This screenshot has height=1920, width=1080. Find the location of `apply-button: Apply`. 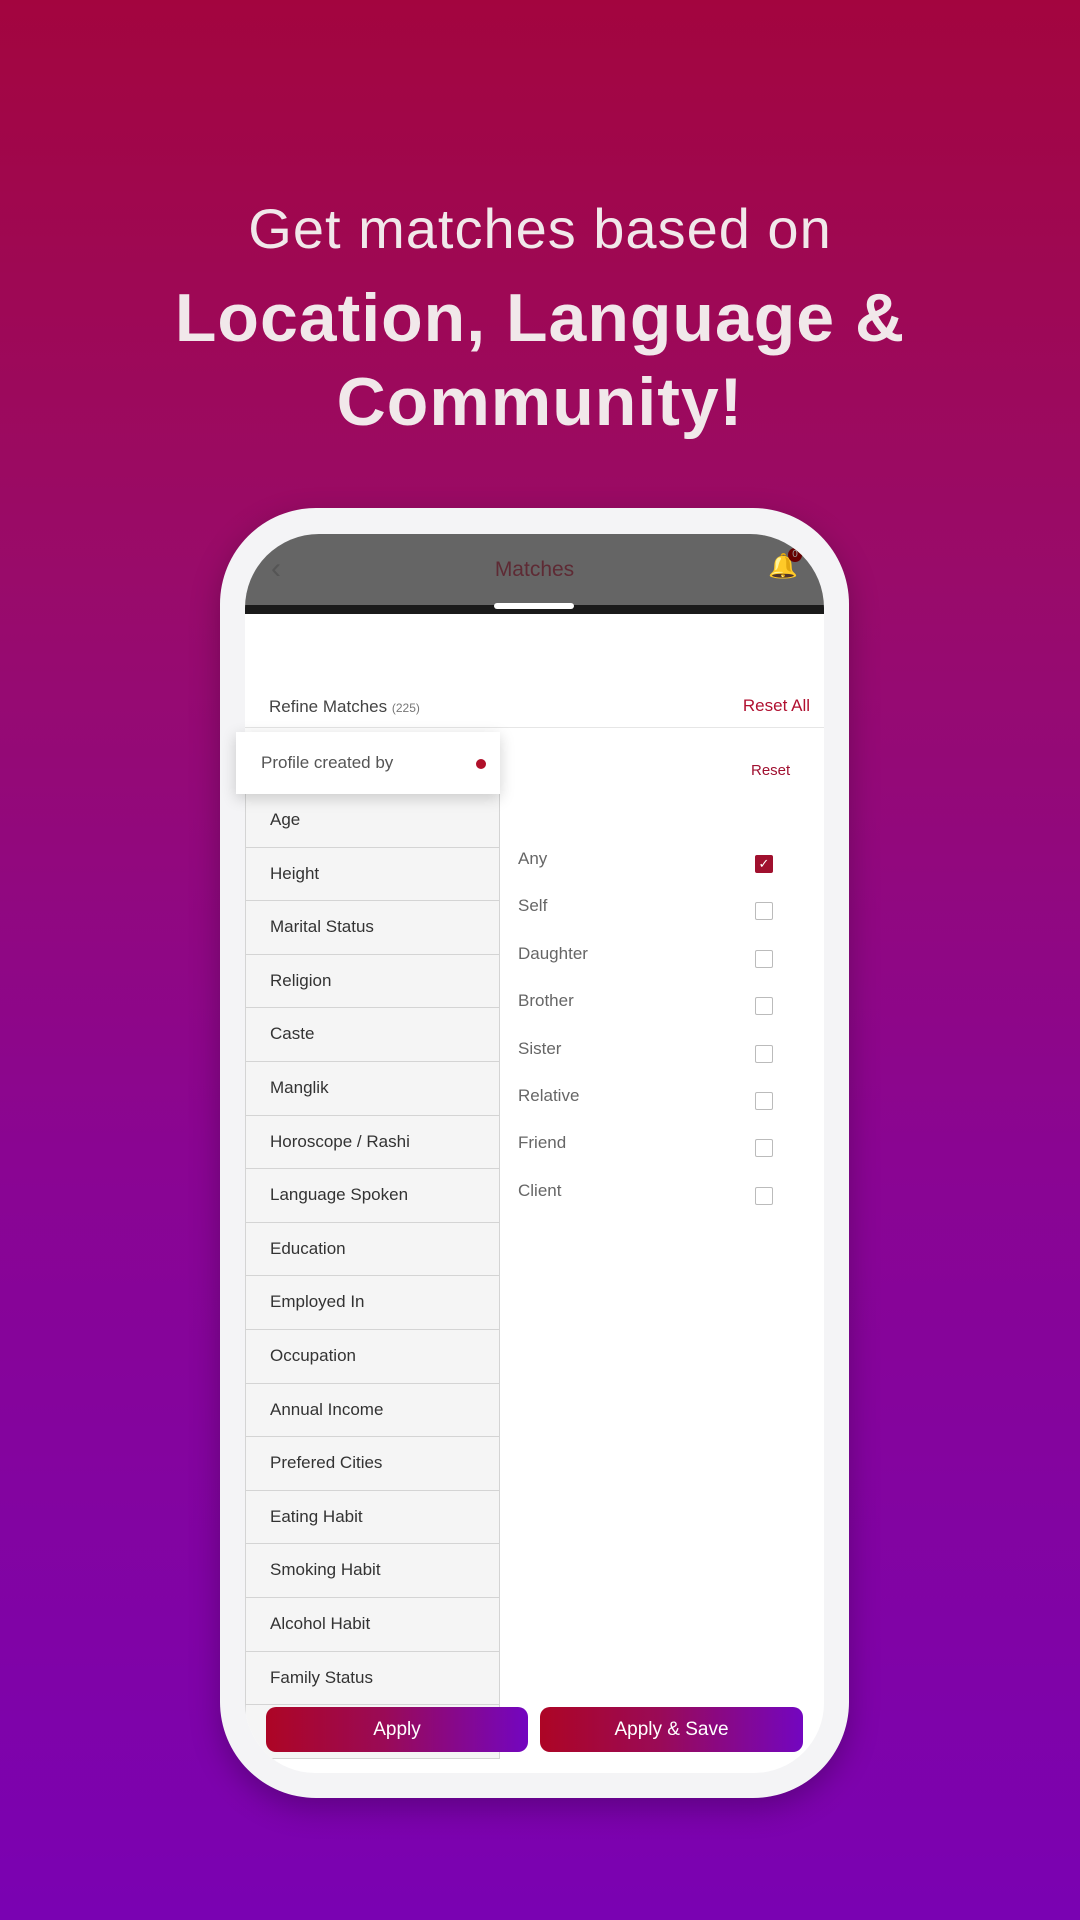

apply-button: Apply is located at coordinates (397, 1729).